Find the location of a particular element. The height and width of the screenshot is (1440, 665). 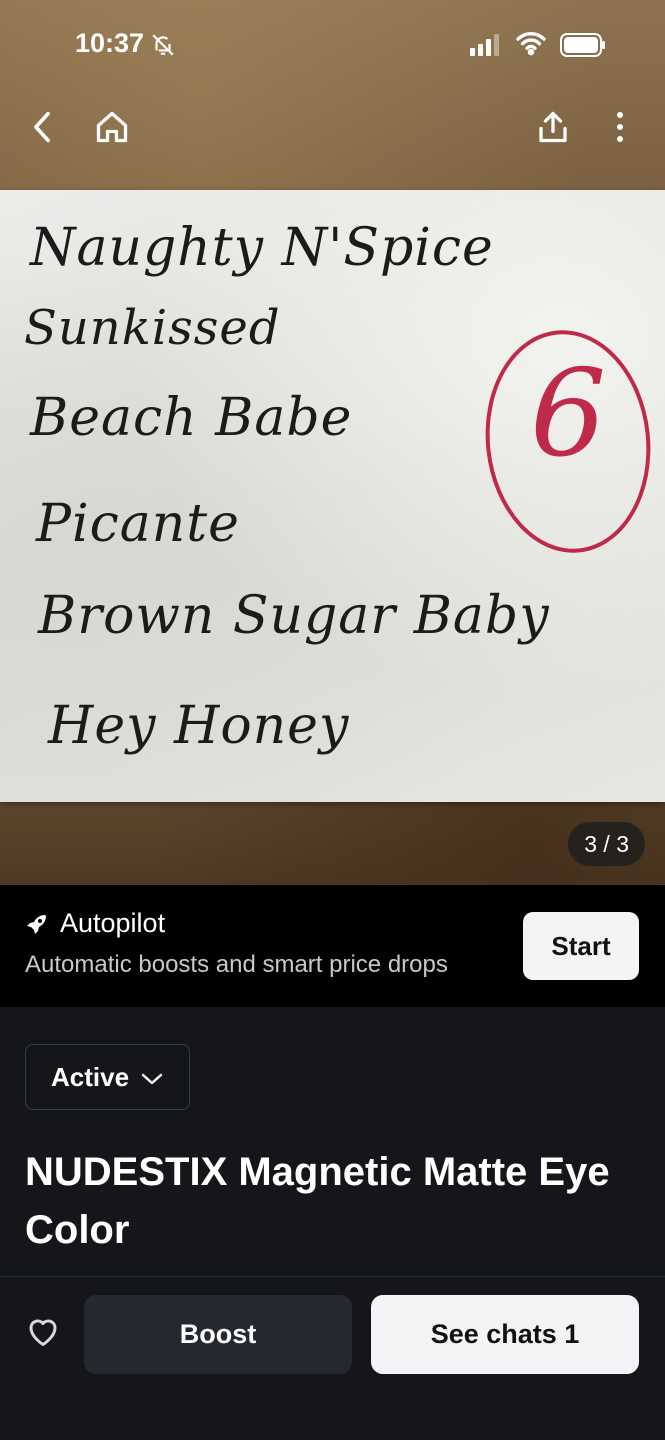

back-button is located at coordinates (42, 127).